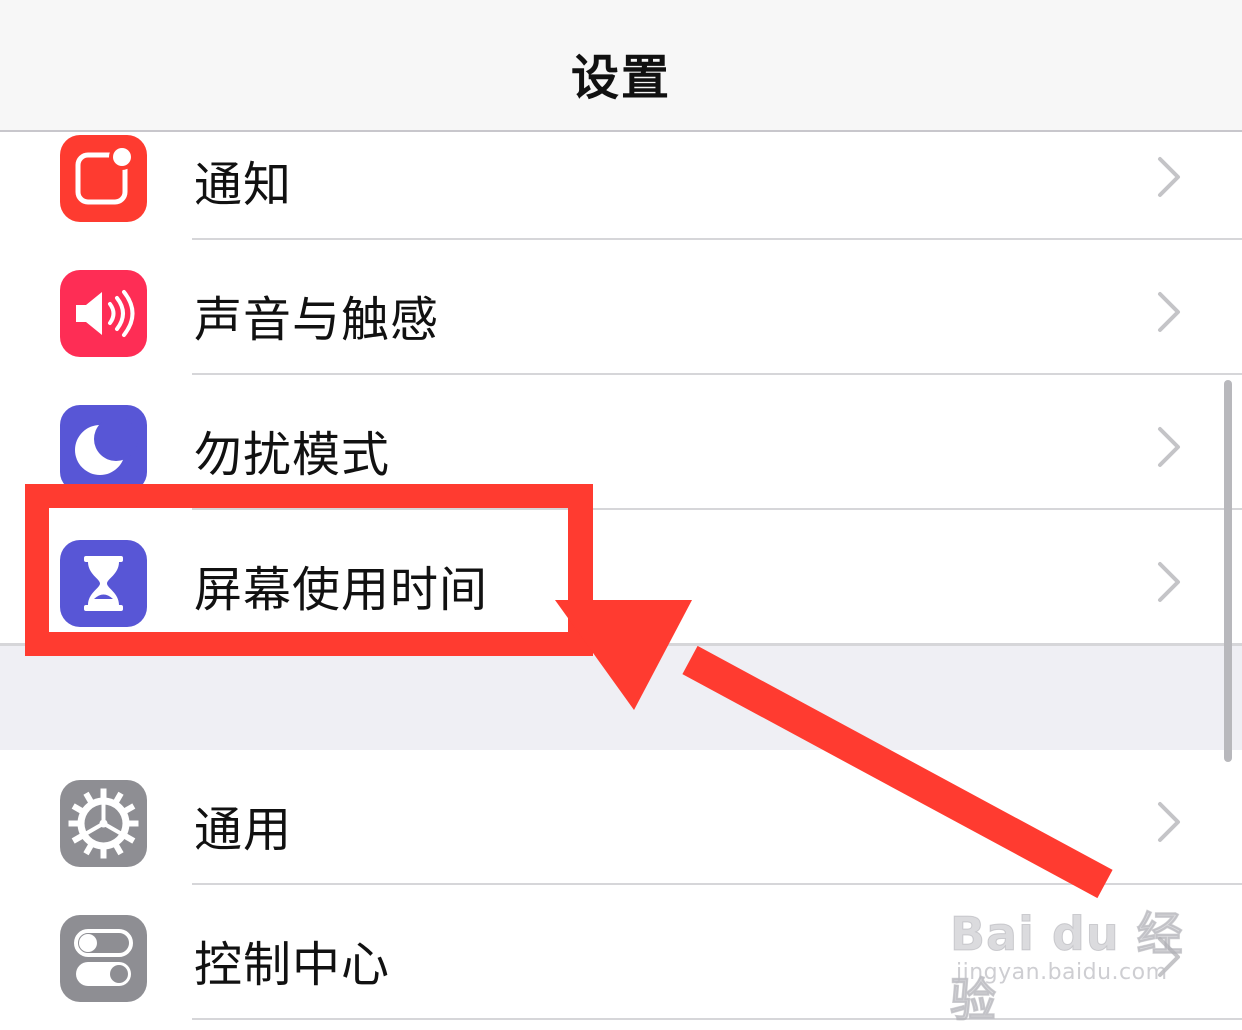 Image resolution: width=1242 pixels, height=1030 pixels. I want to click on scroll-indicator, so click(1228, 571).